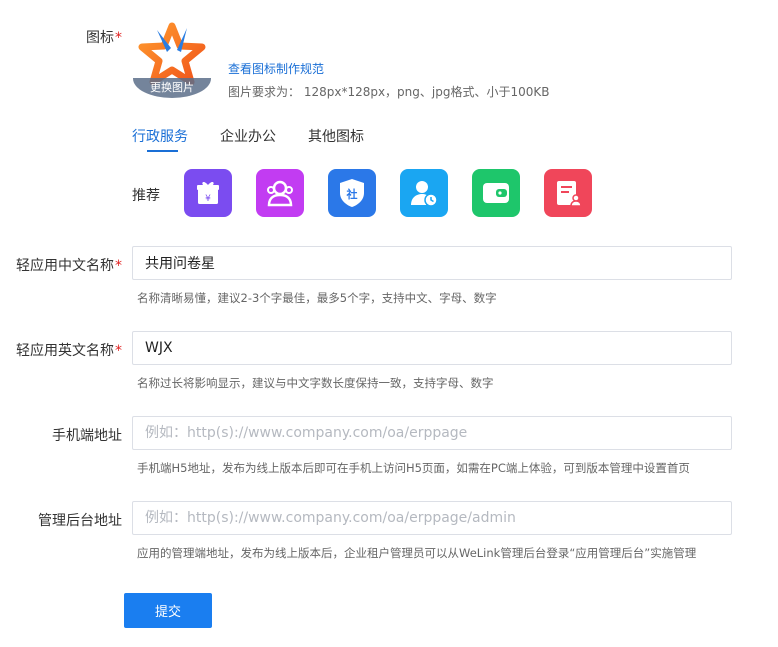  Describe the element at coordinates (280, 193) in the screenshot. I see `users-group-icon` at that location.